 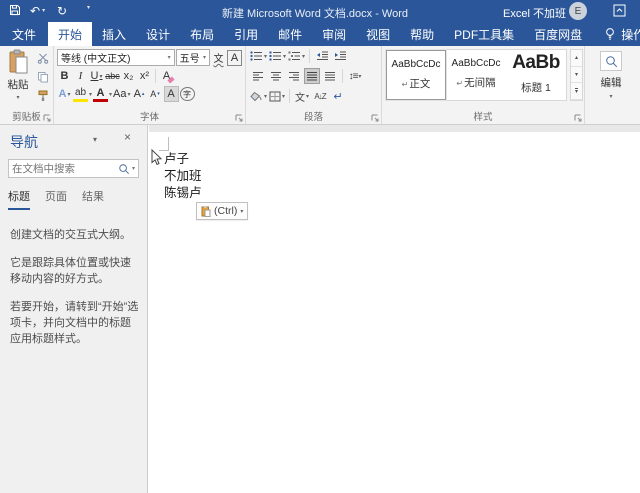 I want to click on style-no-spacing: AaBbCcDc ↵无间隔, so click(x=476, y=75).